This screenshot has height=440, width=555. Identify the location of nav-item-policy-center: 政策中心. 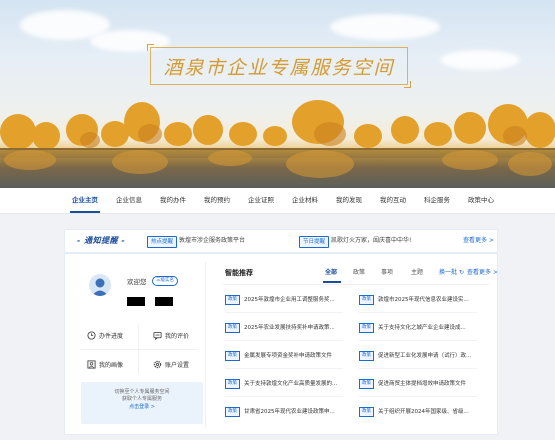
(481, 200).